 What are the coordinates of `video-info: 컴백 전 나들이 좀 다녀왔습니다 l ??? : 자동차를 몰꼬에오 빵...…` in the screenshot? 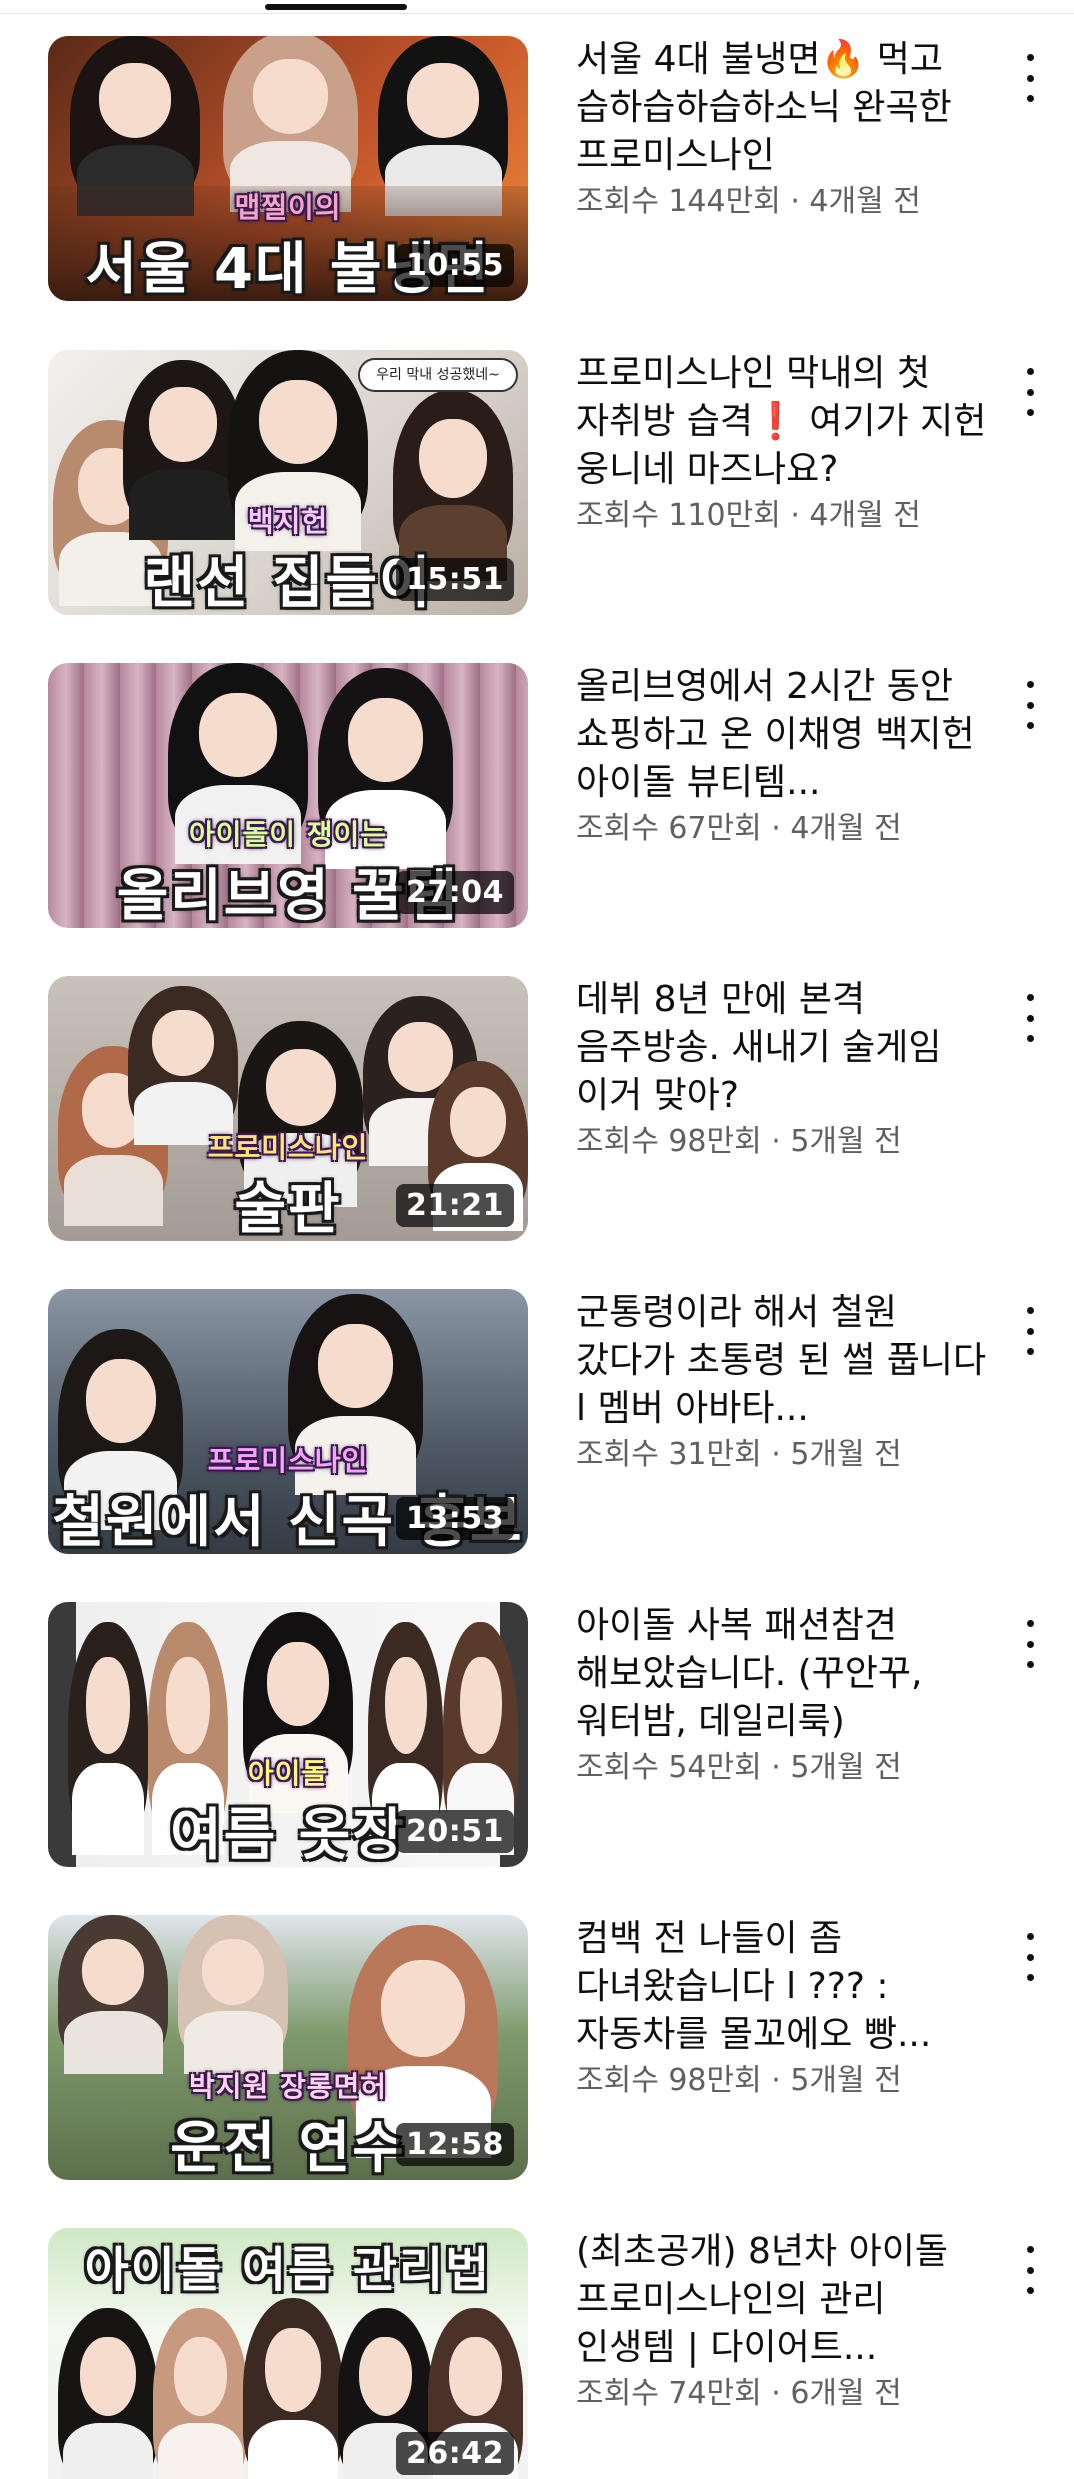 It's located at (786, 2008).